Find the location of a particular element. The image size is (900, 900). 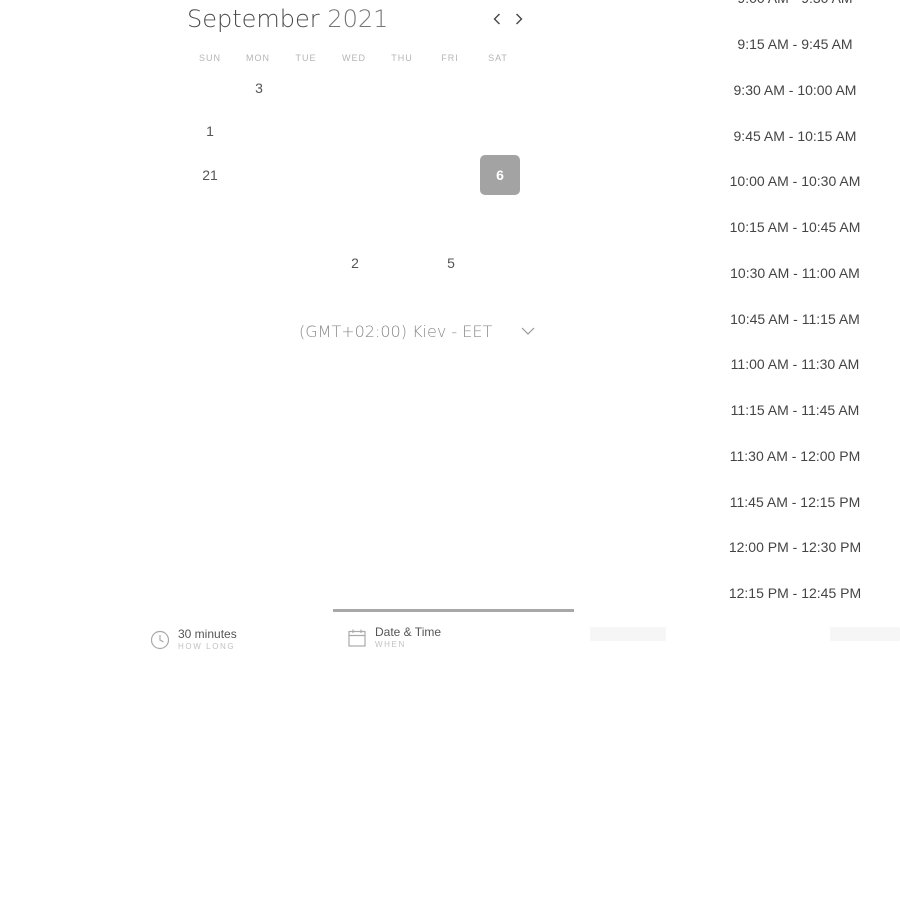

time-slot: 10:45 AM - 11:15 AM is located at coordinates (795, 319).